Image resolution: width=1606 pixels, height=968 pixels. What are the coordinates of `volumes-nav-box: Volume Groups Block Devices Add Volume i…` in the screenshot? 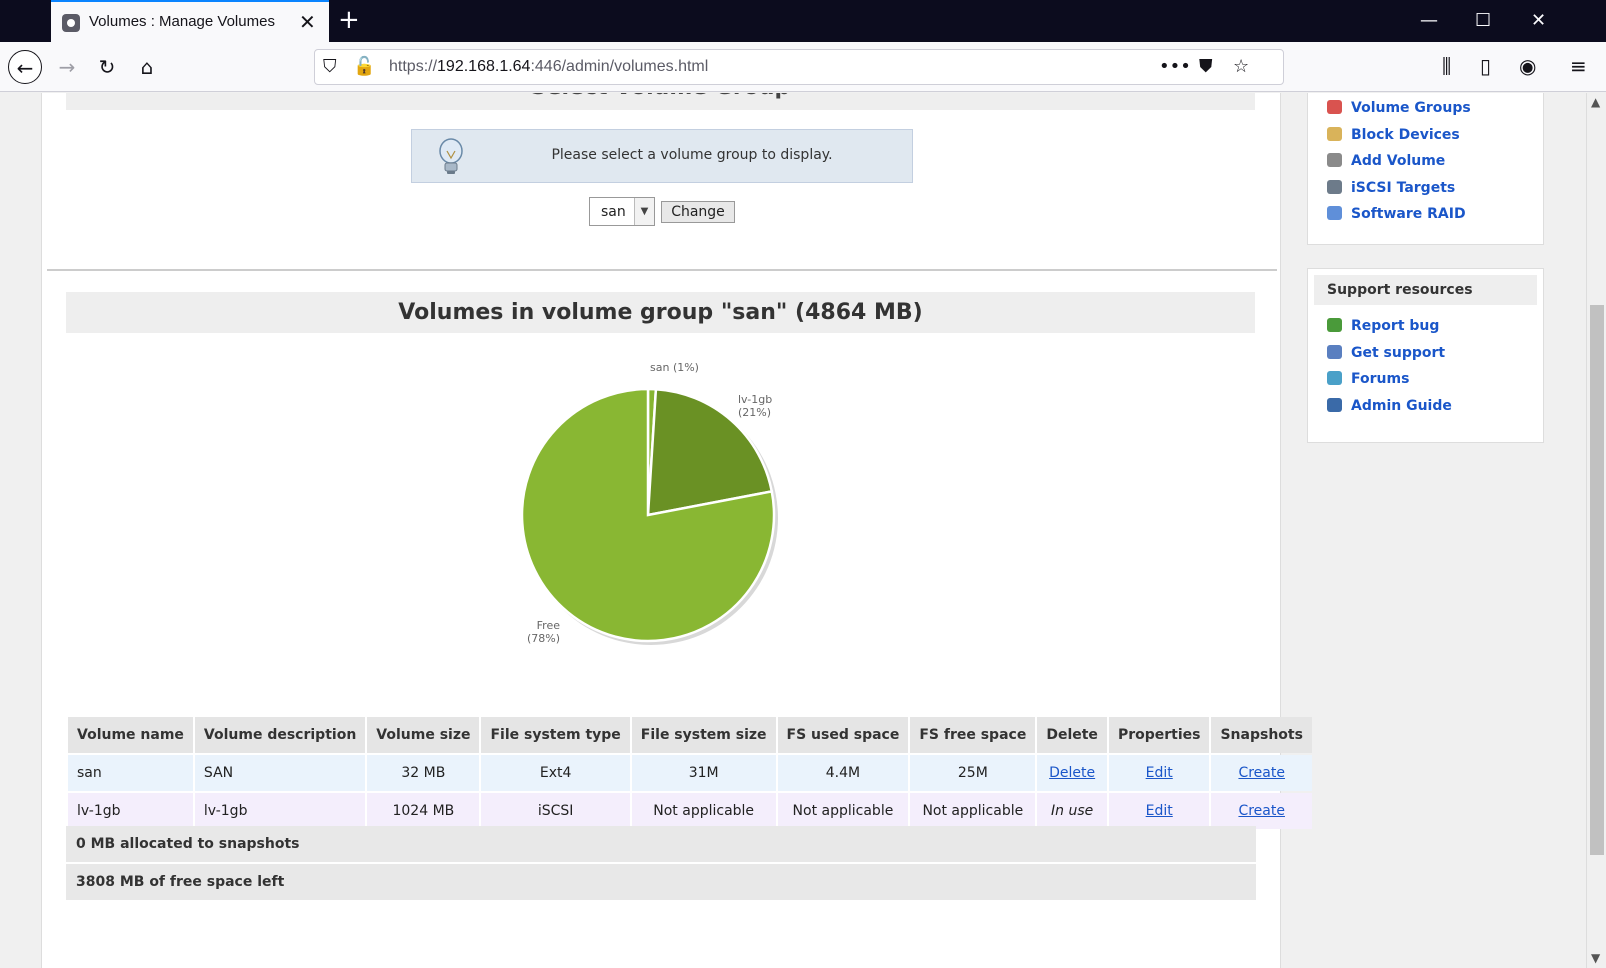 It's located at (1425, 169).